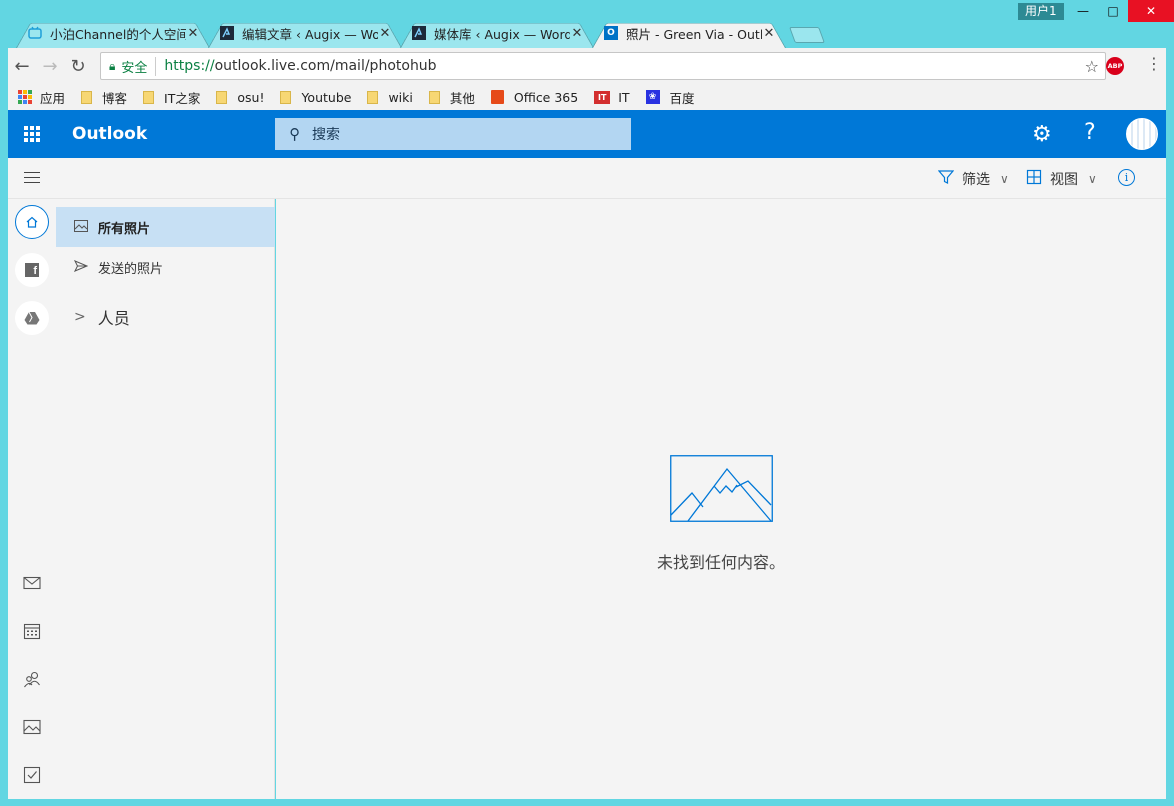 Image resolution: width=1174 pixels, height=806 pixels. What do you see at coordinates (78, 66) in the screenshot?
I see `reload-icon: ↻` at bounding box center [78, 66].